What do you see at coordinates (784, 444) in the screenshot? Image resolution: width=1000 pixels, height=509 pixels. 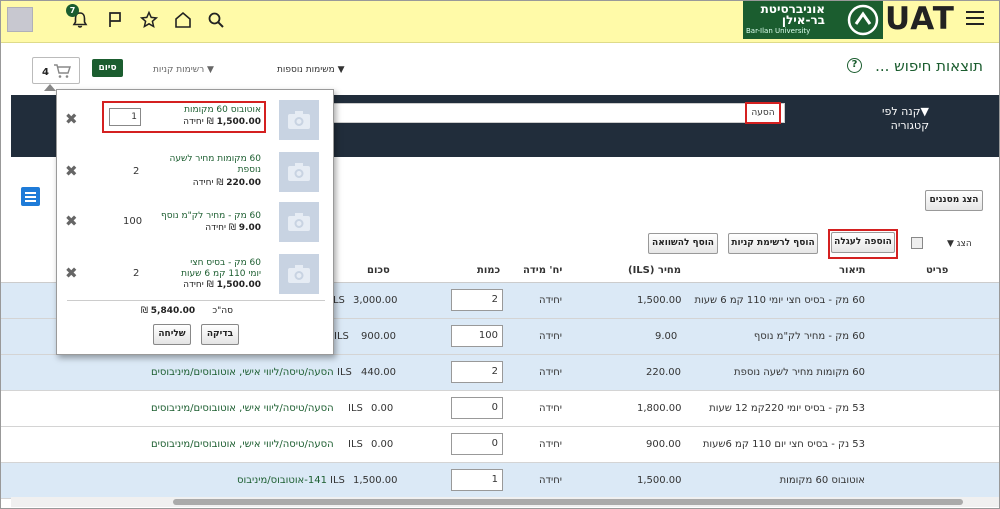 I see `row-description: 53 נק - בסיס חצי יום 110 קמ 6שעות` at bounding box center [784, 444].